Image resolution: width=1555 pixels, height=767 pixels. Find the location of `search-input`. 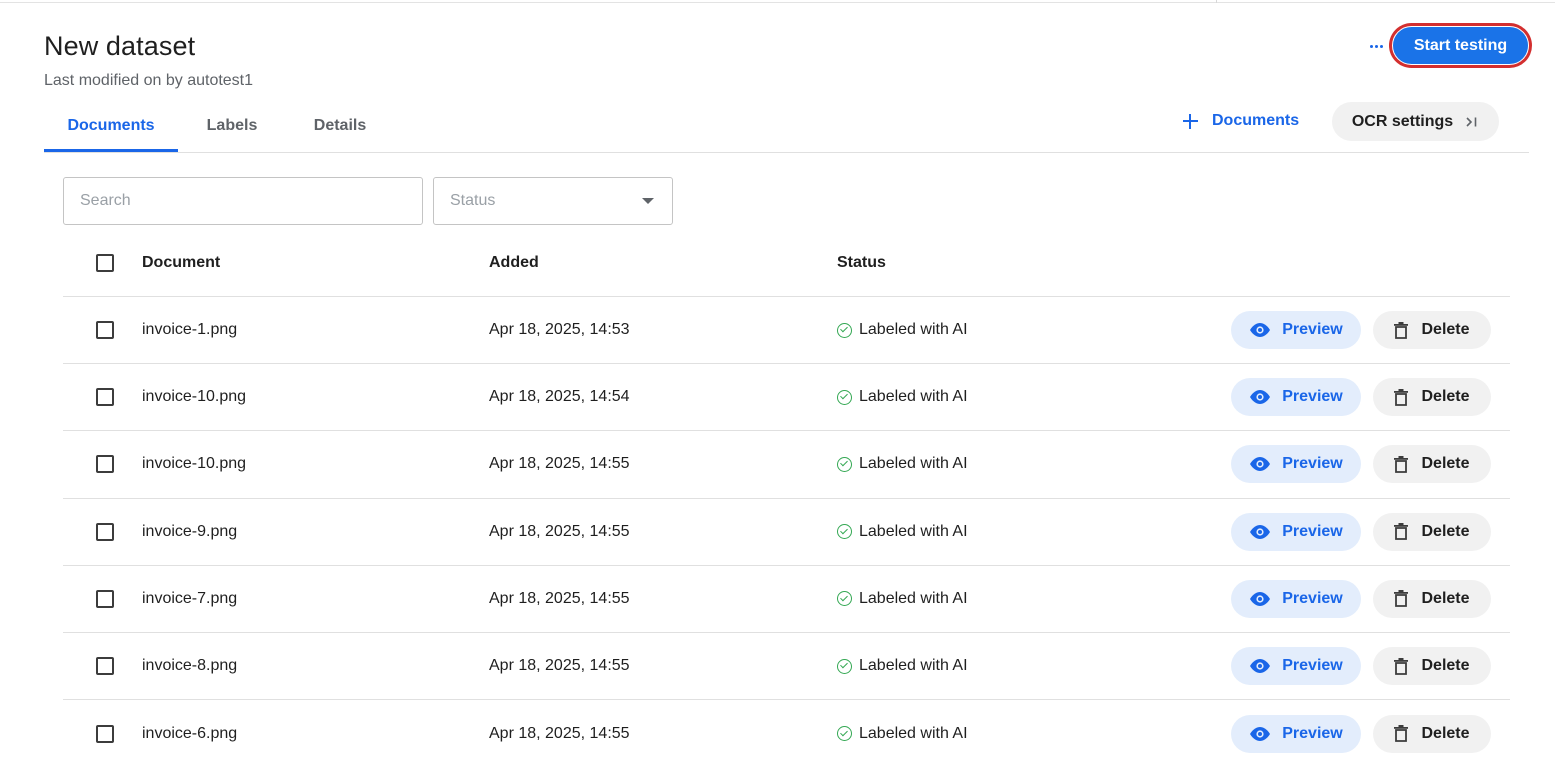

search-input is located at coordinates (243, 201).